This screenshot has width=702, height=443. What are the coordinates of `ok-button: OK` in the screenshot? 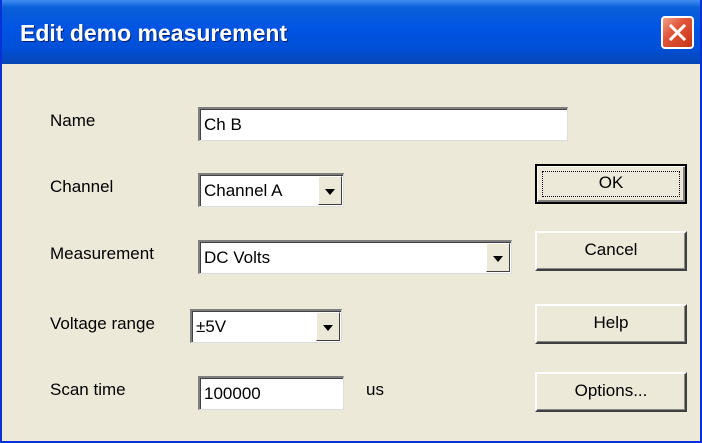 It's located at (611, 184).